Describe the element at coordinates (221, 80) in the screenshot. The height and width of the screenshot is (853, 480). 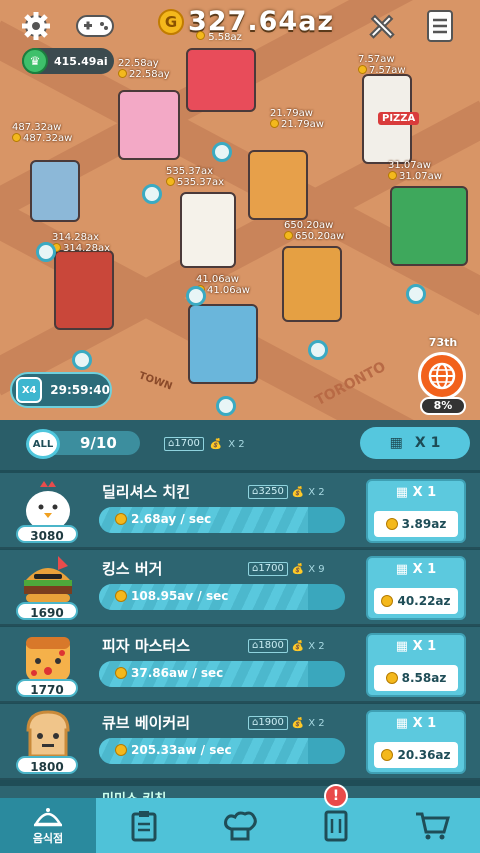
I see `hotdog-shop` at that location.